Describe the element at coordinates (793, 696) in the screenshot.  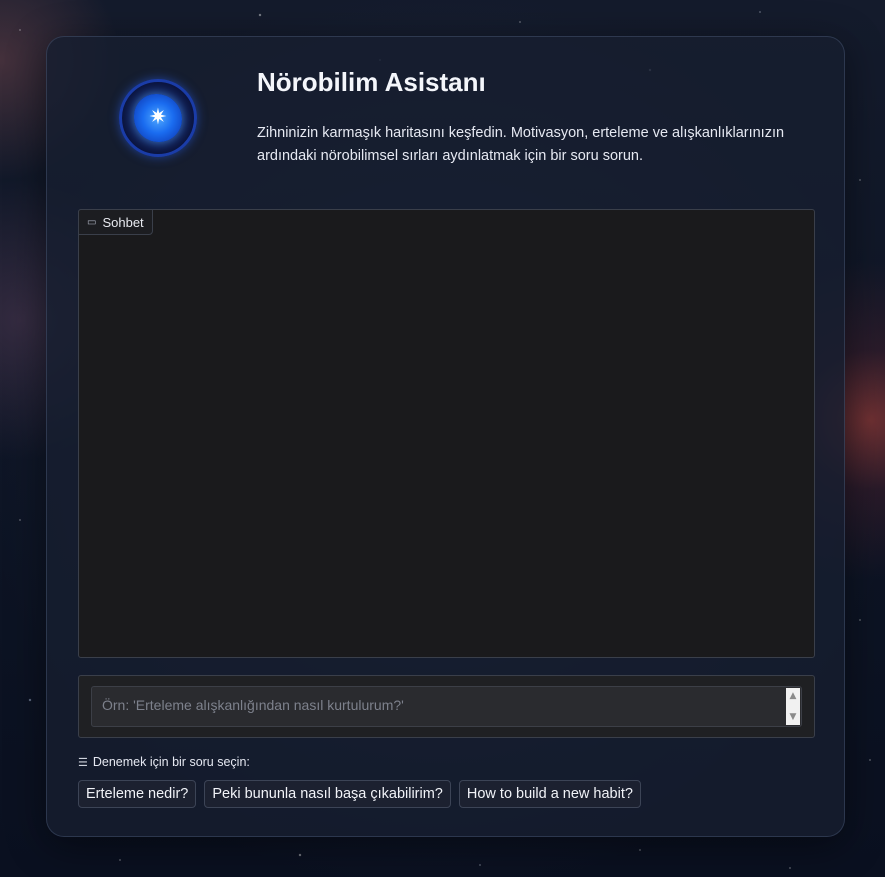
I see `scroll-up-arrow-icon: ▲` at that location.